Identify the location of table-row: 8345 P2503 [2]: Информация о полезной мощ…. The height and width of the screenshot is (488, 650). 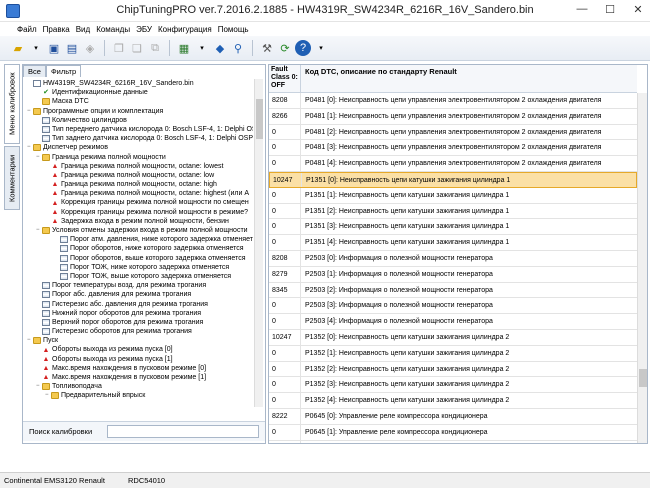
(453, 290).